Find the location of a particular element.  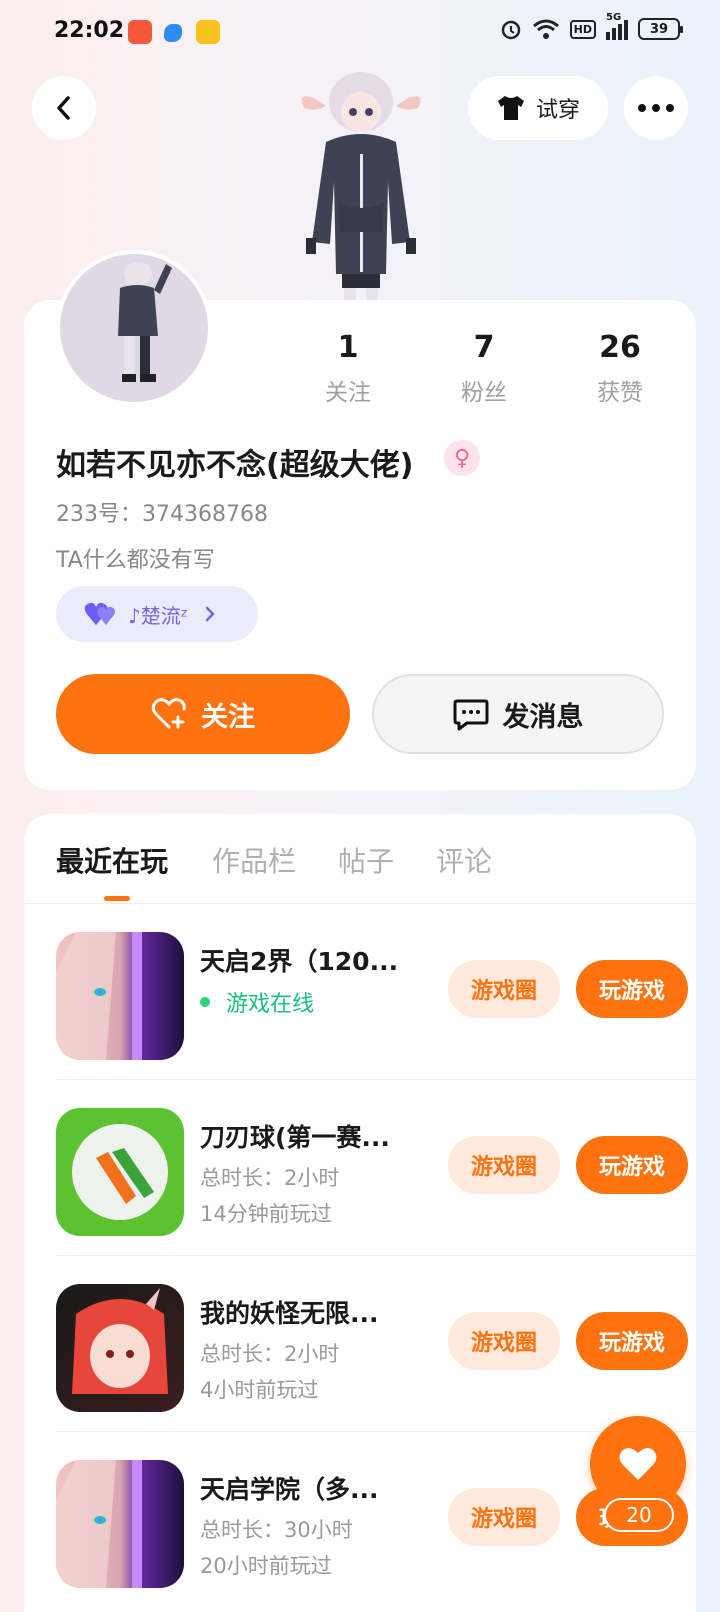

heart-icon is located at coordinates (638, 1464).